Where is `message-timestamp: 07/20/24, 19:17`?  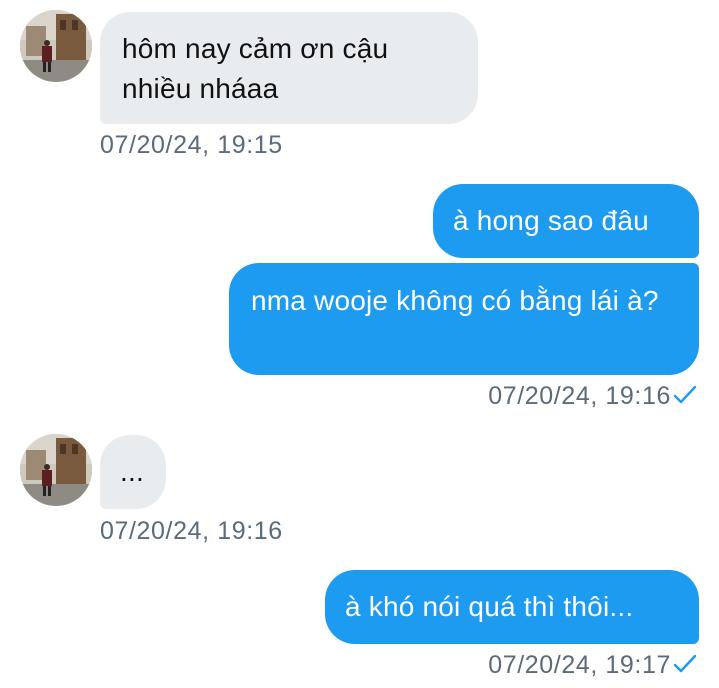
message-timestamp: 07/20/24, 19:17 is located at coordinates (579, 665).